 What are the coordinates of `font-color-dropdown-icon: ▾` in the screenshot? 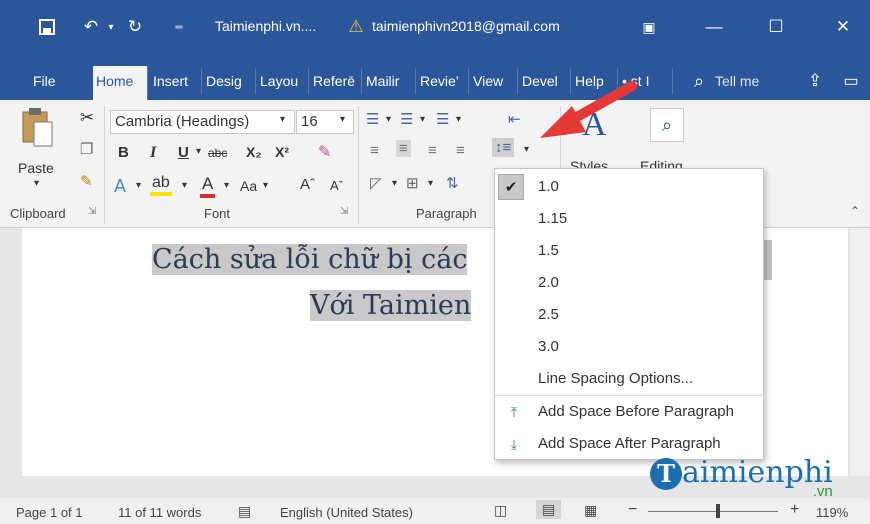 It's located at (226, 185).